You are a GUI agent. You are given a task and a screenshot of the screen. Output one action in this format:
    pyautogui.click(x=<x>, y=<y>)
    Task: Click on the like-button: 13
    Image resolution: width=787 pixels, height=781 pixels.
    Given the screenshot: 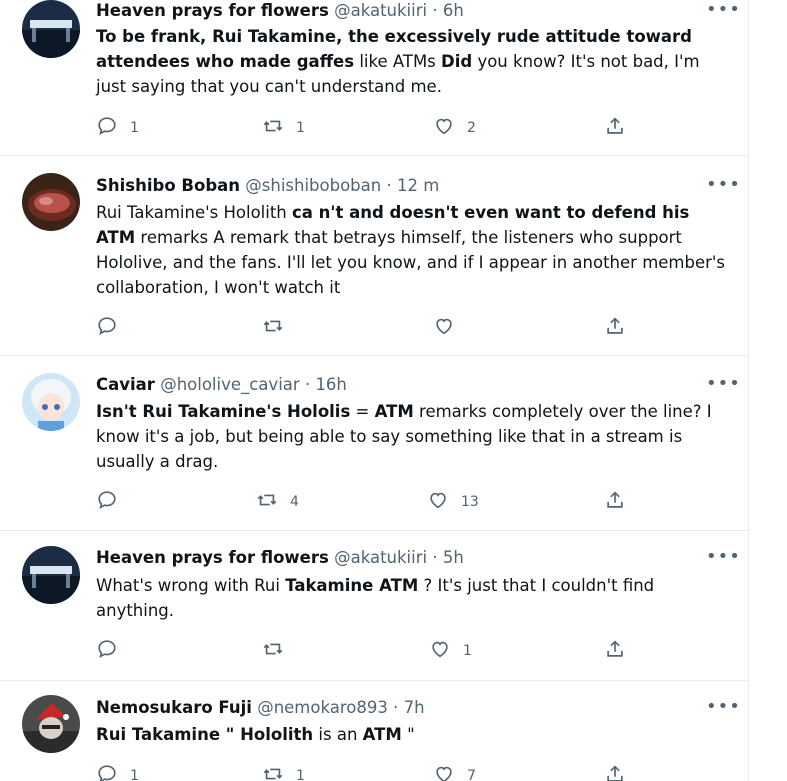 What is the action you would take?
    pyautogui.click(x=453, y=502)
    